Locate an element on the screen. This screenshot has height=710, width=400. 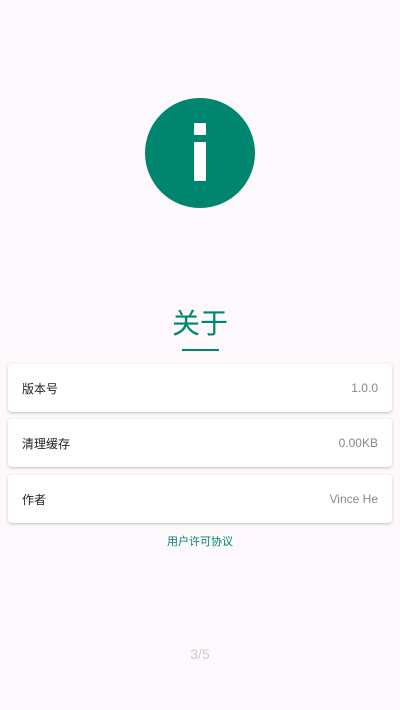
author-label: 作者 is located at coordinates (34, 499).